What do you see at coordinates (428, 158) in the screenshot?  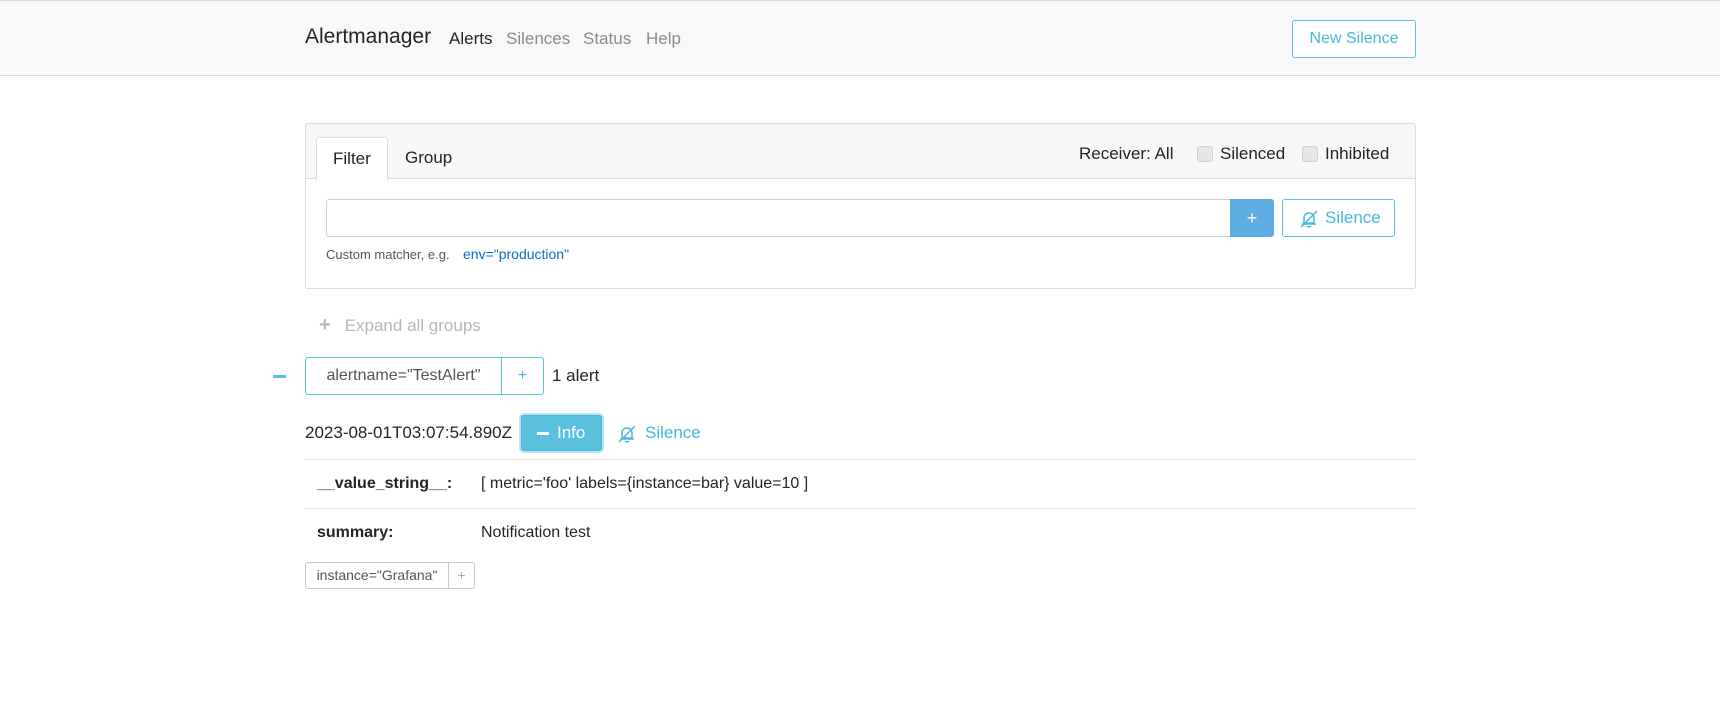 I see `tab-group: Group` at bounding box center [428, 158].